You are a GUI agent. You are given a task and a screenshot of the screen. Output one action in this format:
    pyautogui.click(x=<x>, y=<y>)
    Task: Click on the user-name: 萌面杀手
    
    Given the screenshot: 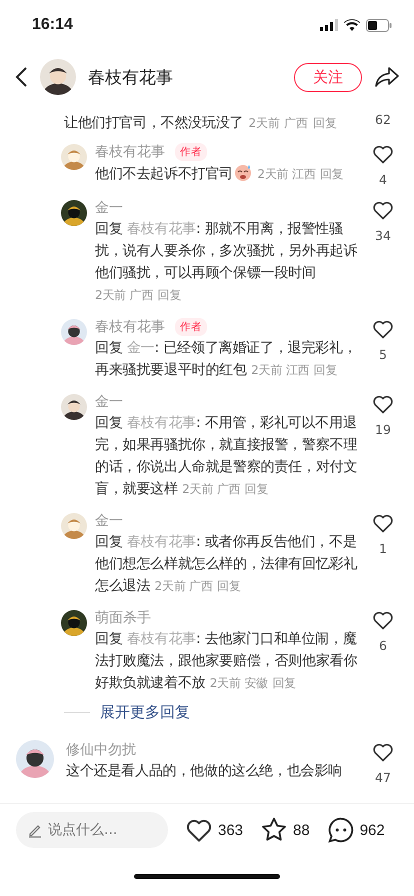 What is the action you would take?
    pyautogui.click(x=123, y=618)
    